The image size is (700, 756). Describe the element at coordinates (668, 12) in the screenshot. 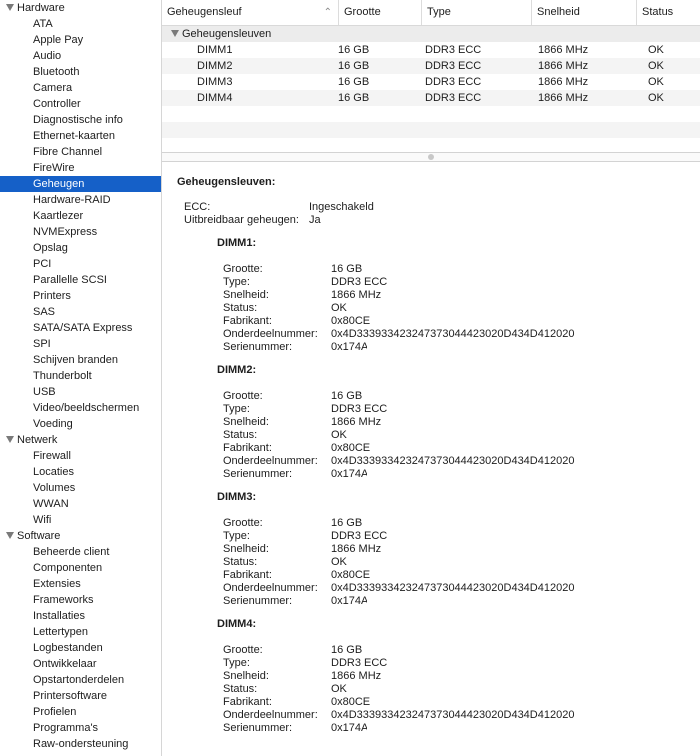

I see `column-header-status: Status` at that location.